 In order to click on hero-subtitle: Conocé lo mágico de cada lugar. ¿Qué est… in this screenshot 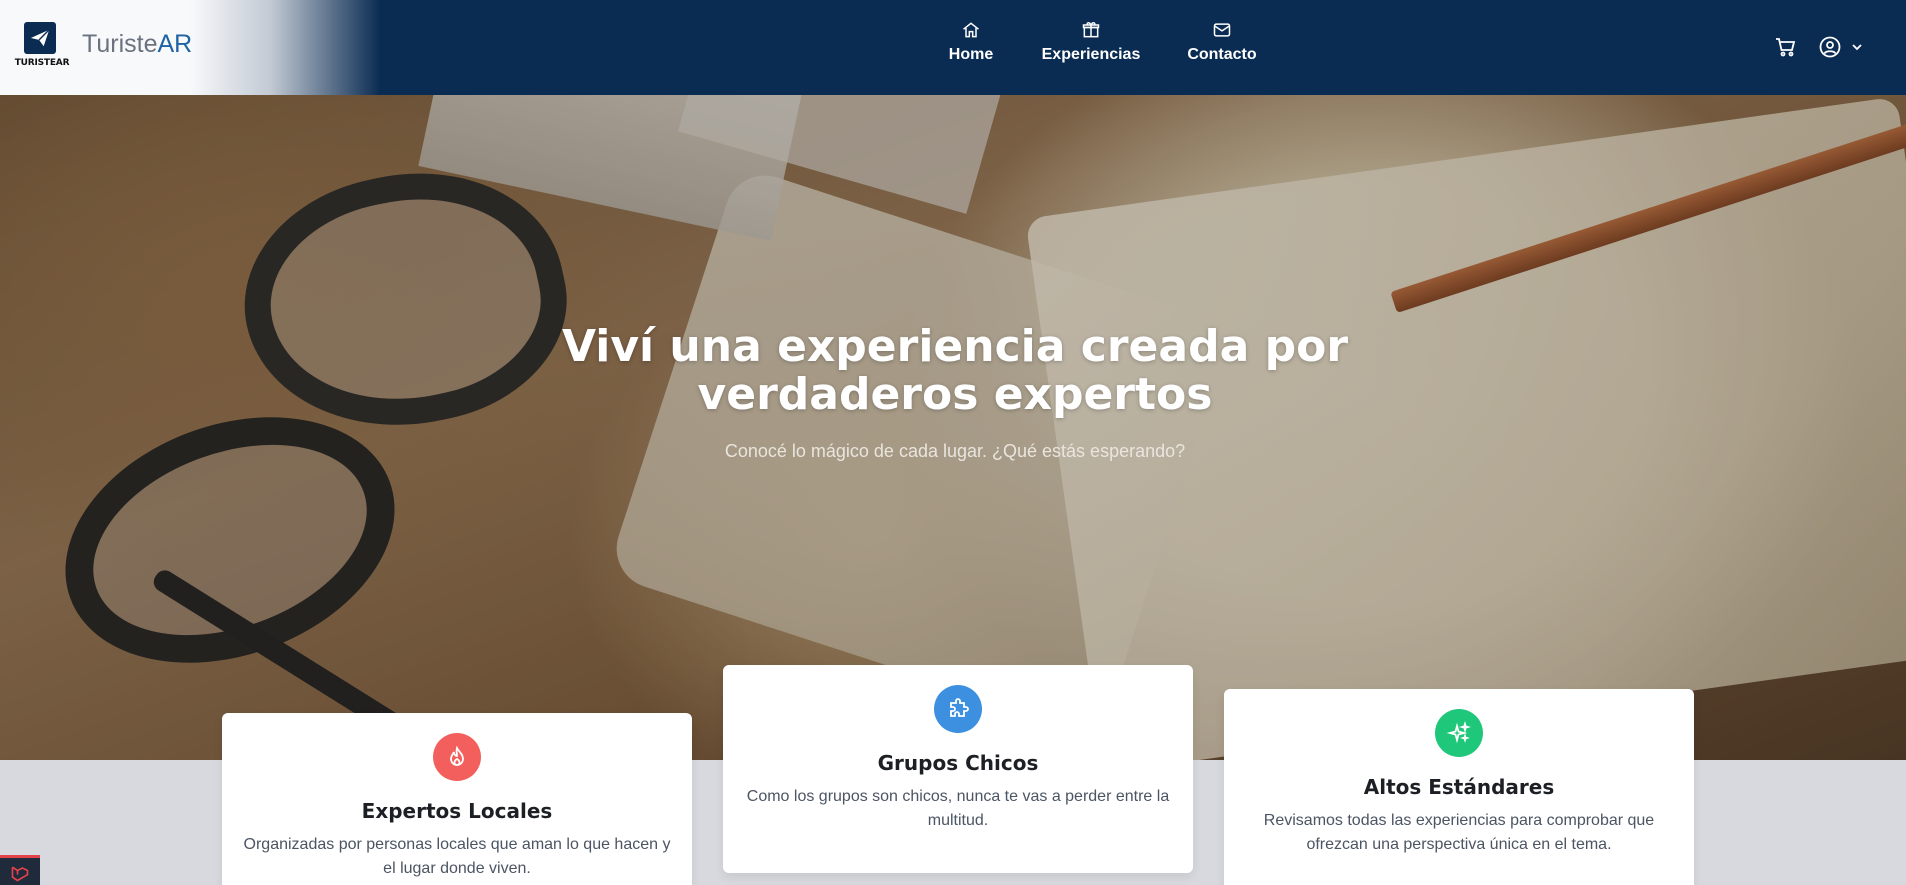, I will do `click(955, 451)`.